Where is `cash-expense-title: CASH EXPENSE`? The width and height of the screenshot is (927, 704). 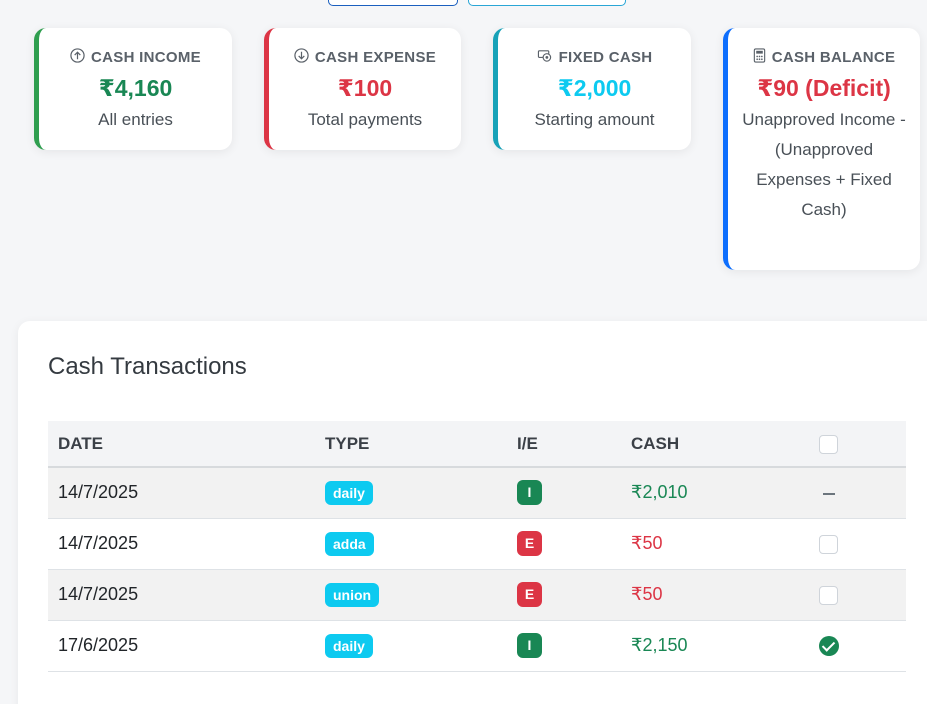 cash-expense-title: CASH EXPENSE is located at coordinates (375, 57).